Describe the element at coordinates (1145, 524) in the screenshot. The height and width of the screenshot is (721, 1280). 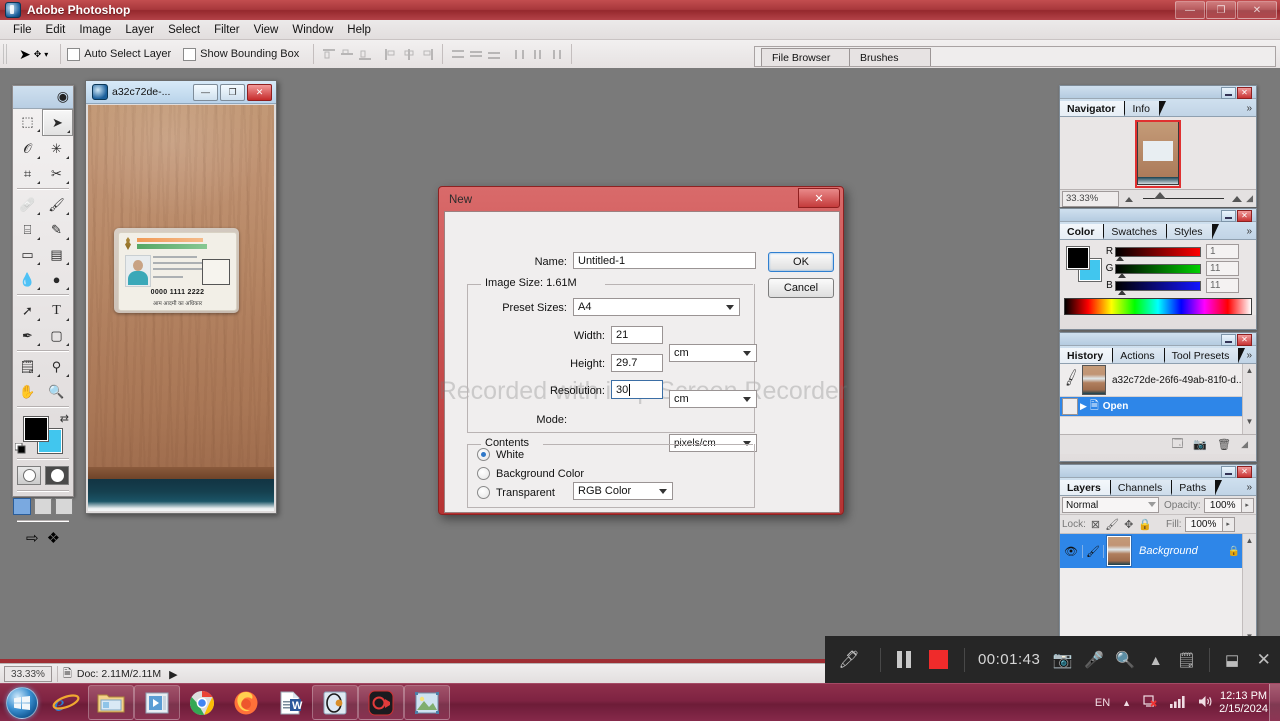
I see `lock-all-icon: 🔒` at that location.